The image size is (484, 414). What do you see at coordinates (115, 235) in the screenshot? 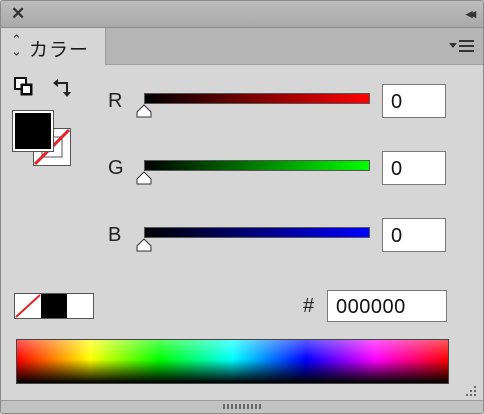
I see `channel-label-b: B` at bounding box center [115, 235].